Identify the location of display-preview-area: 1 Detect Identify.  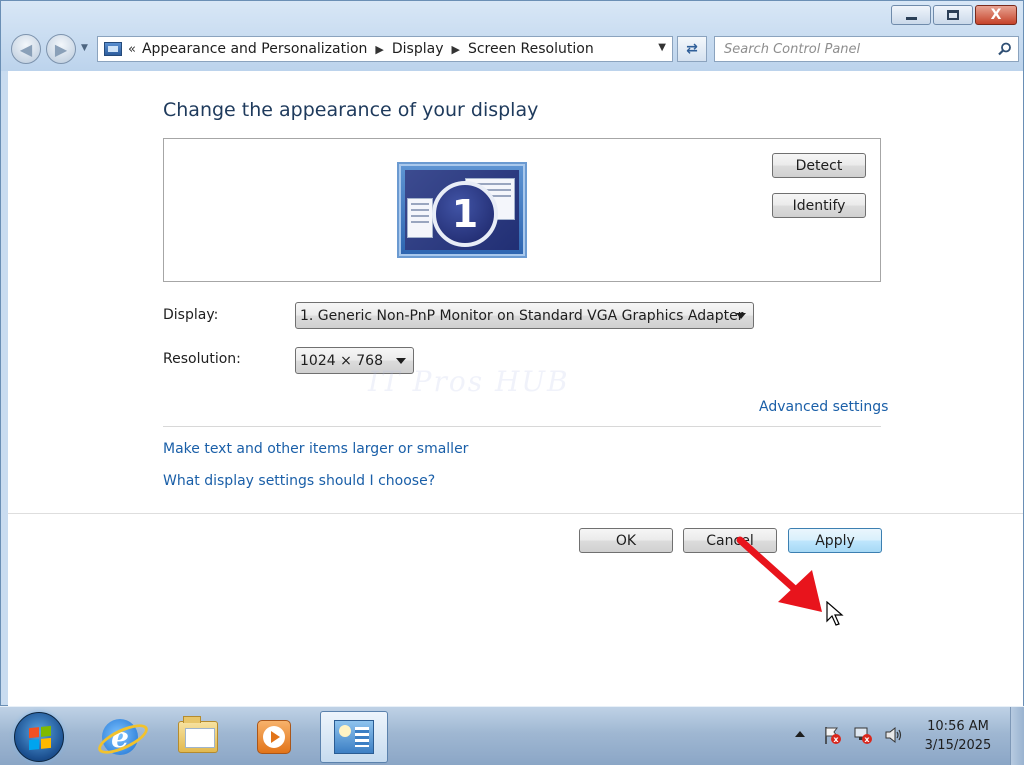
(522, 210).